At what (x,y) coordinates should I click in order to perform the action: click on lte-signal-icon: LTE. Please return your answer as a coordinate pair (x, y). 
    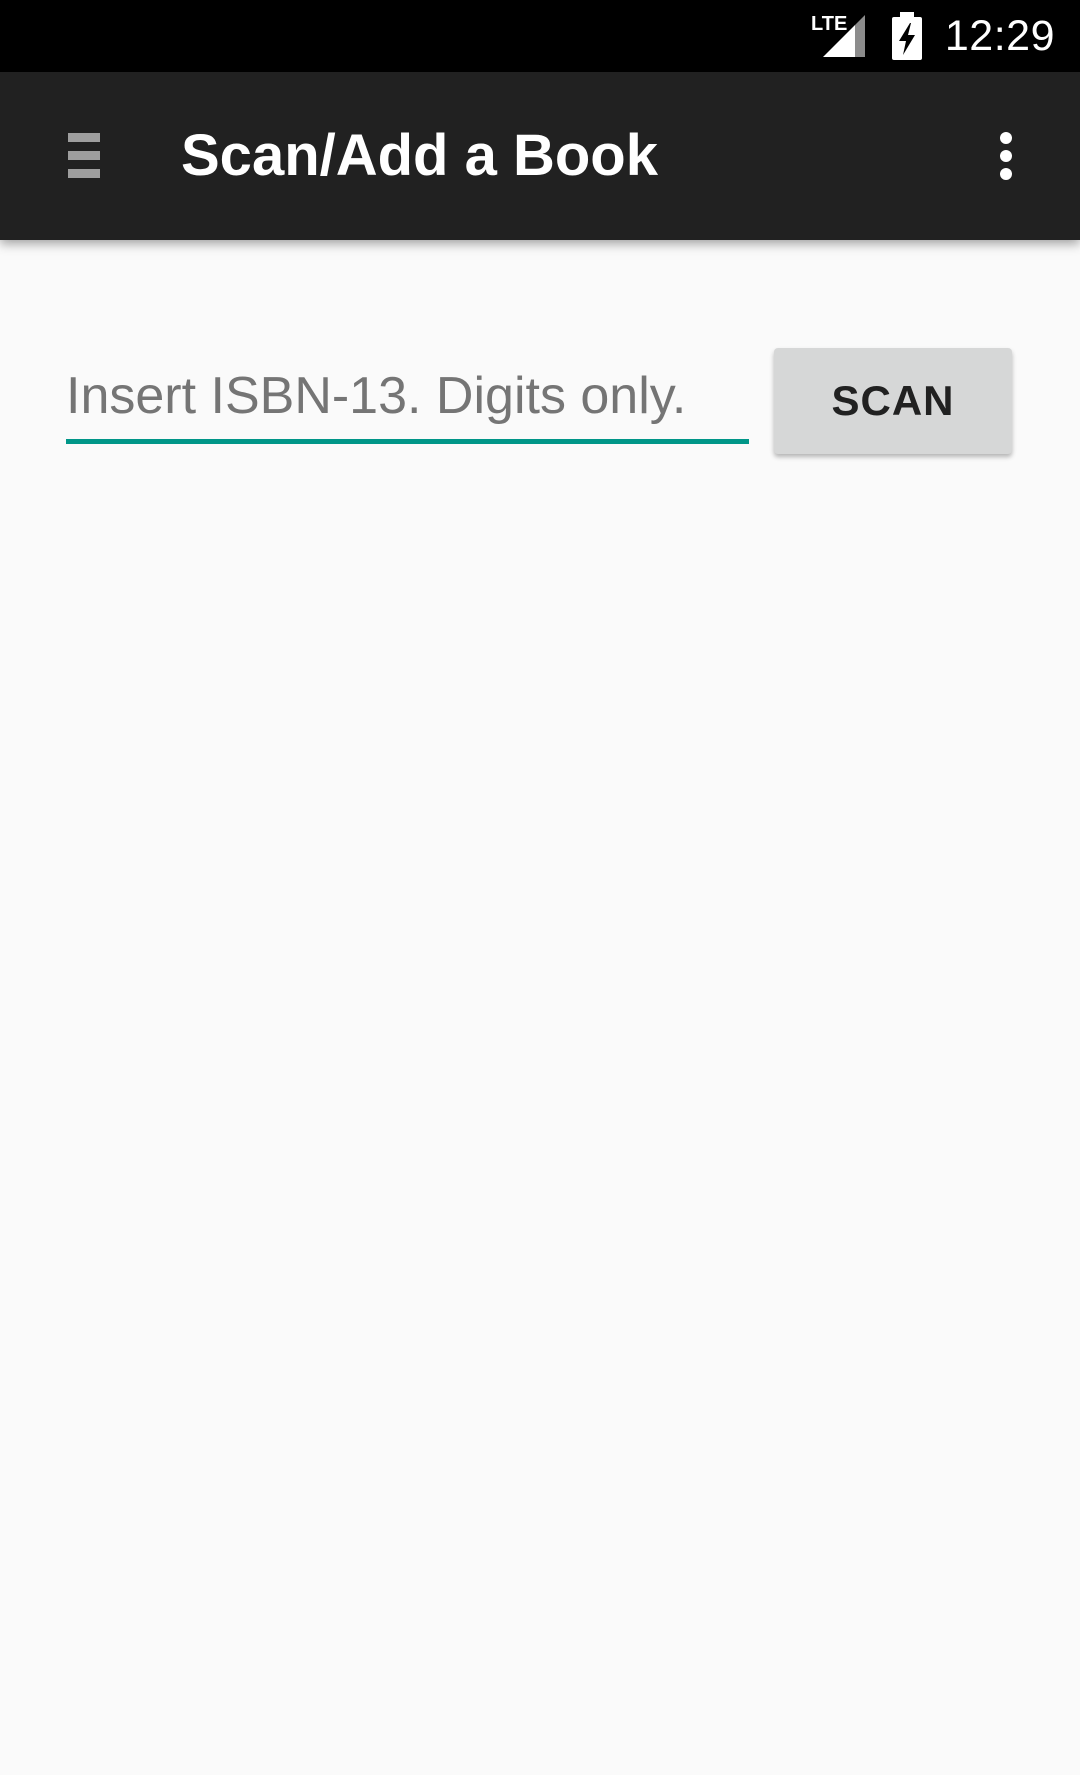
    Looking at the image, I should click on (838, 35).